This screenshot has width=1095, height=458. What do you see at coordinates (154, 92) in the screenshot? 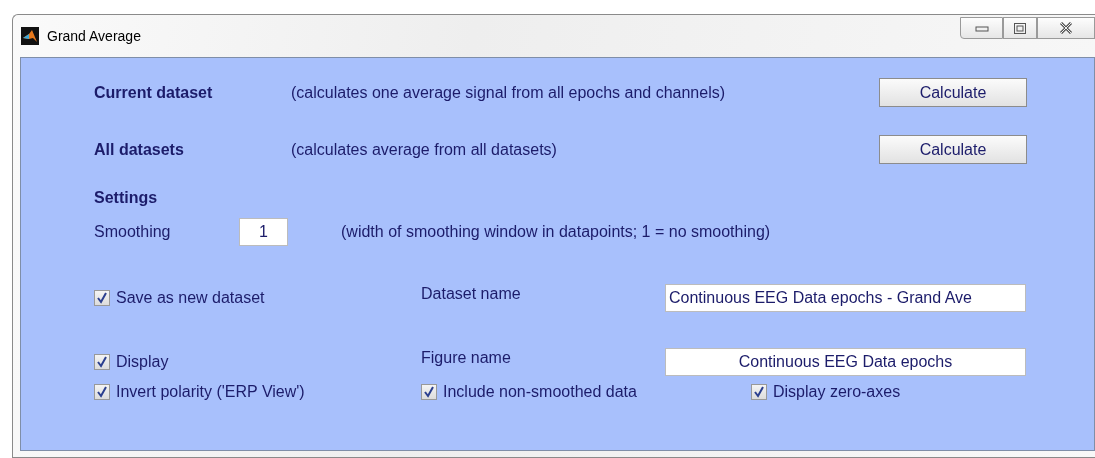
I see `section-title: Current dataset` at bounding box center [154, 92].